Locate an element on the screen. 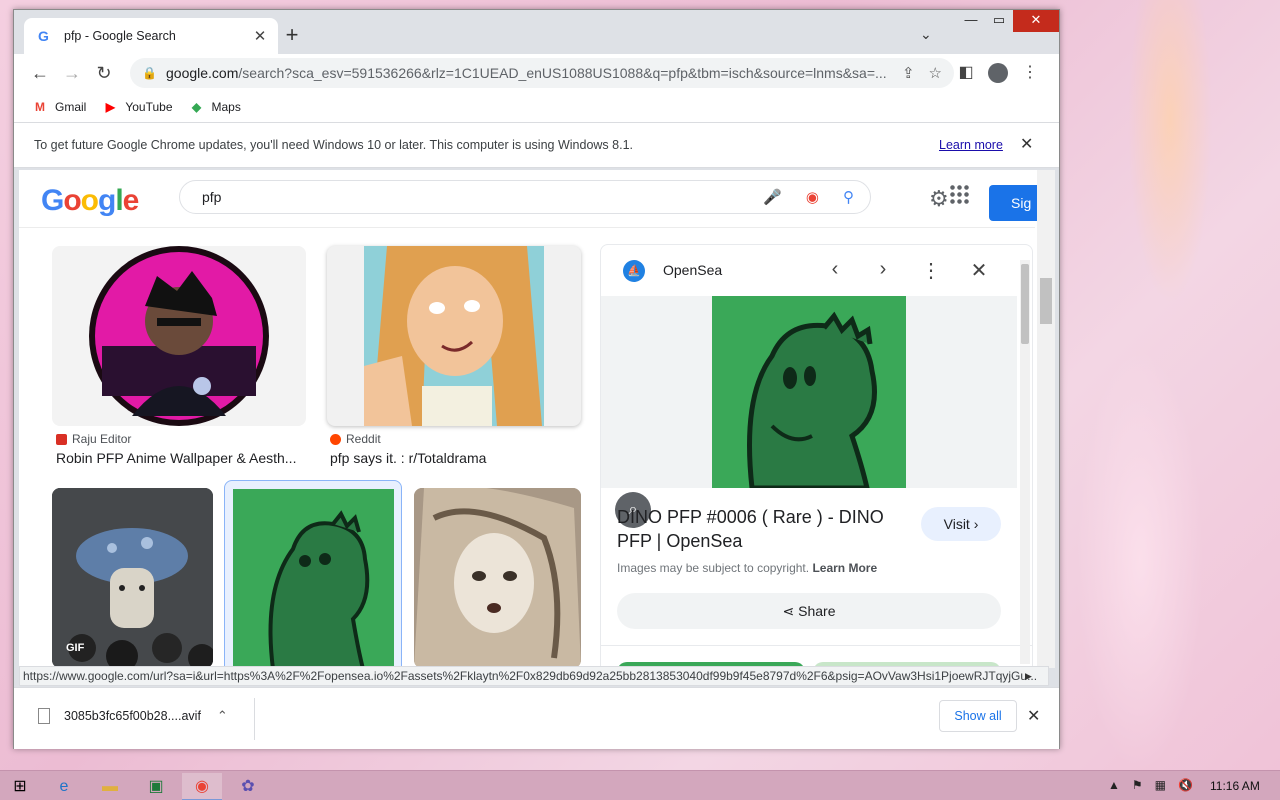  volume-muted-icon: 🔇 is located at coordinates (1185, 785).